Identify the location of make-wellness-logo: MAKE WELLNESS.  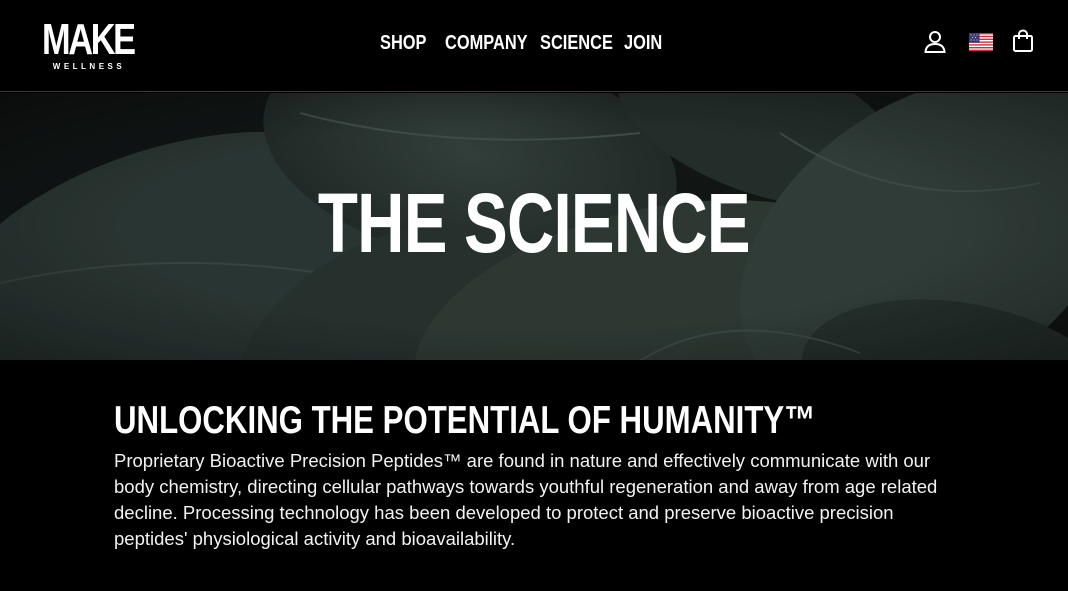
(89, 43).